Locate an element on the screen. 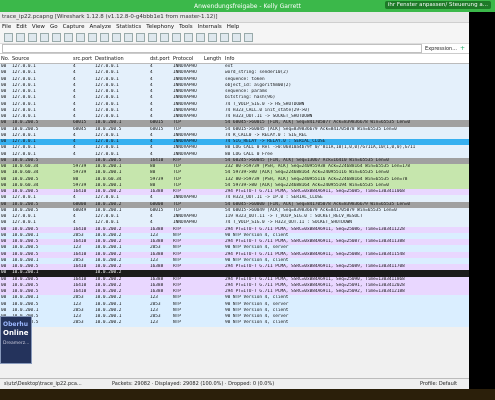 Image resolution: width=495 pixels, height=400 pixels. cell-dst-port: 123 is located at coordinates (154, 323).